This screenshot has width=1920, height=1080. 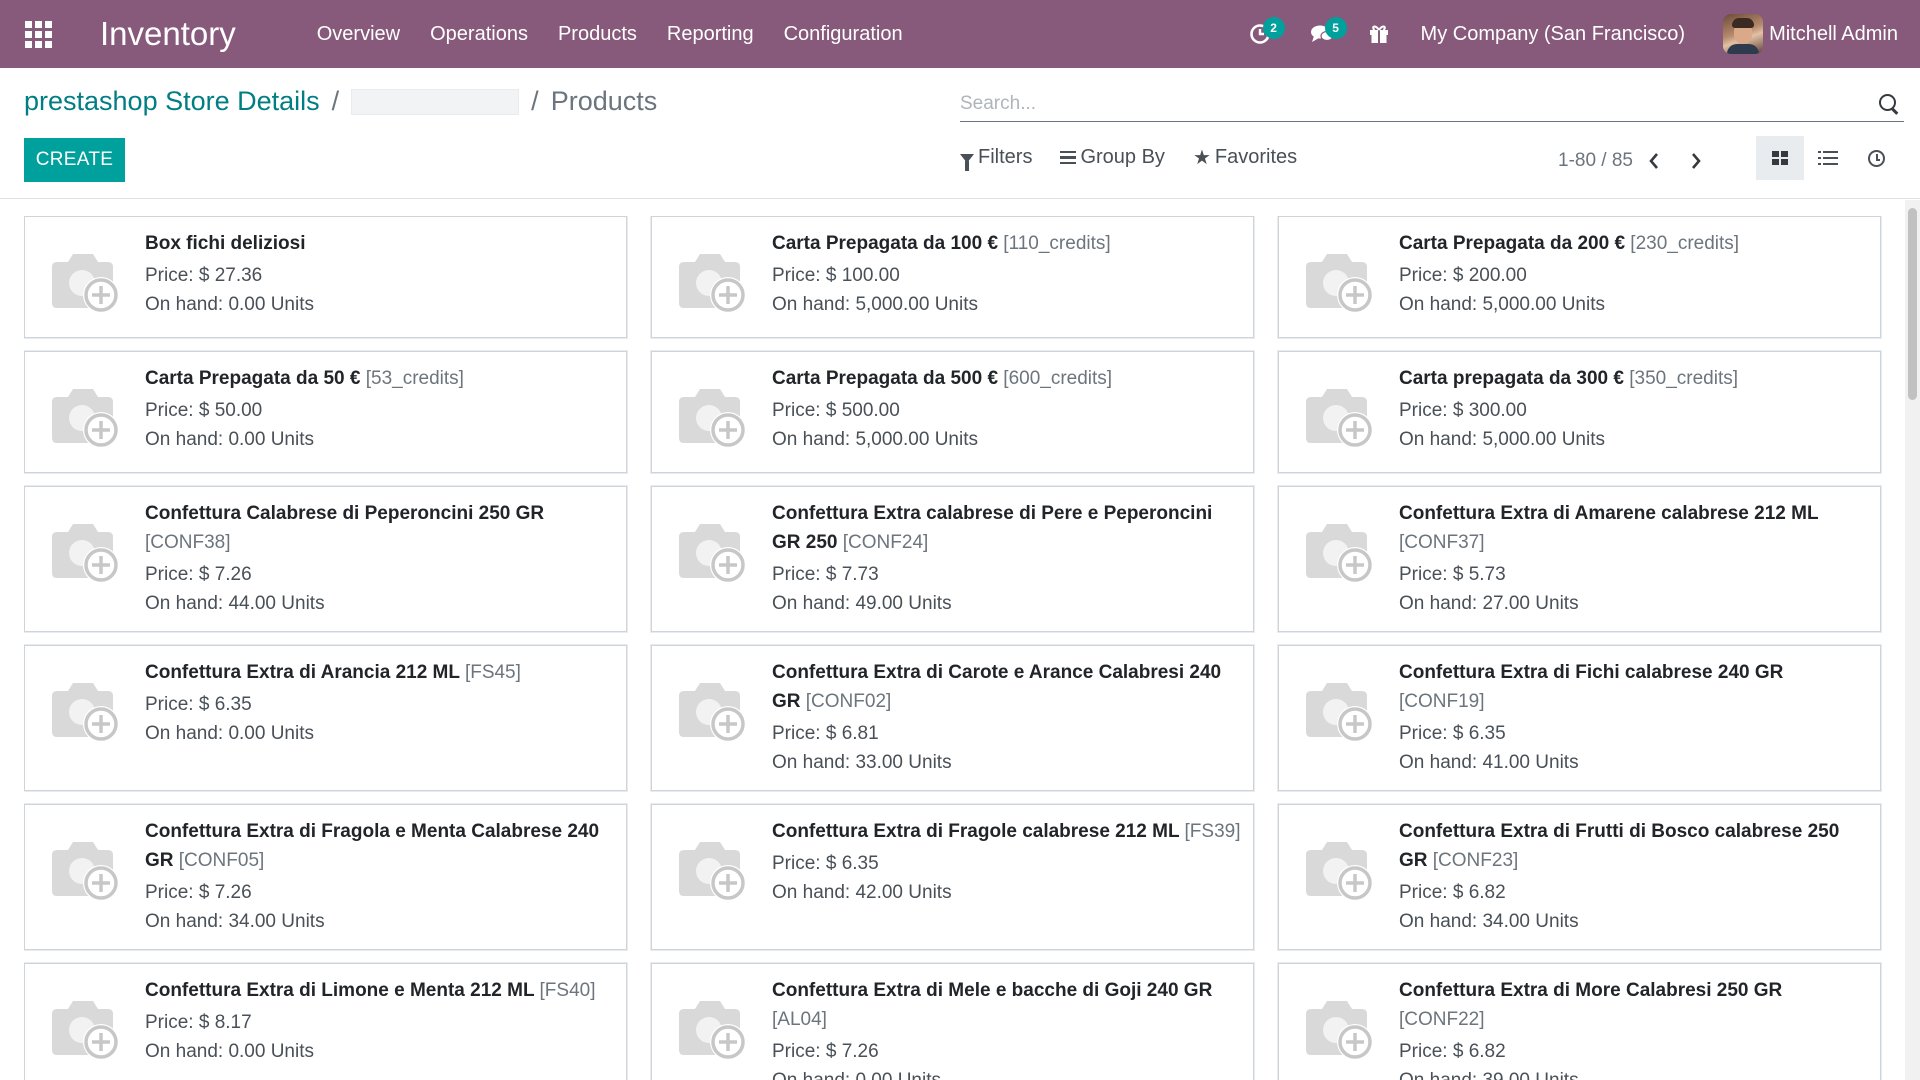 I want to click on create-button: CREATE, so click(x=74, y=160).